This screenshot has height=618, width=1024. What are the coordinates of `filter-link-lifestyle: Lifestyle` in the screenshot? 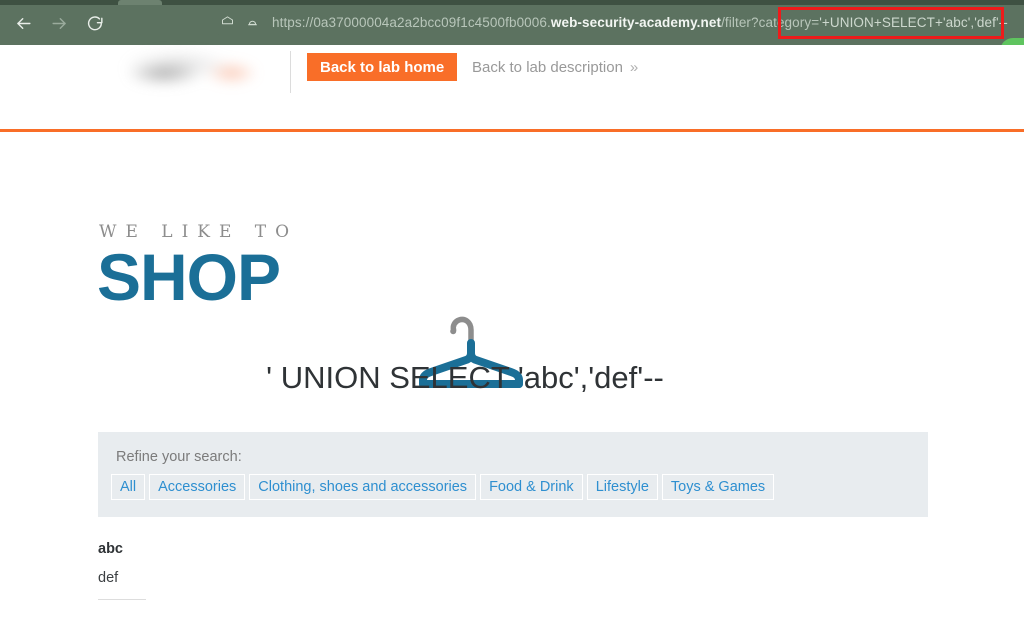 It's located at (622, 487).